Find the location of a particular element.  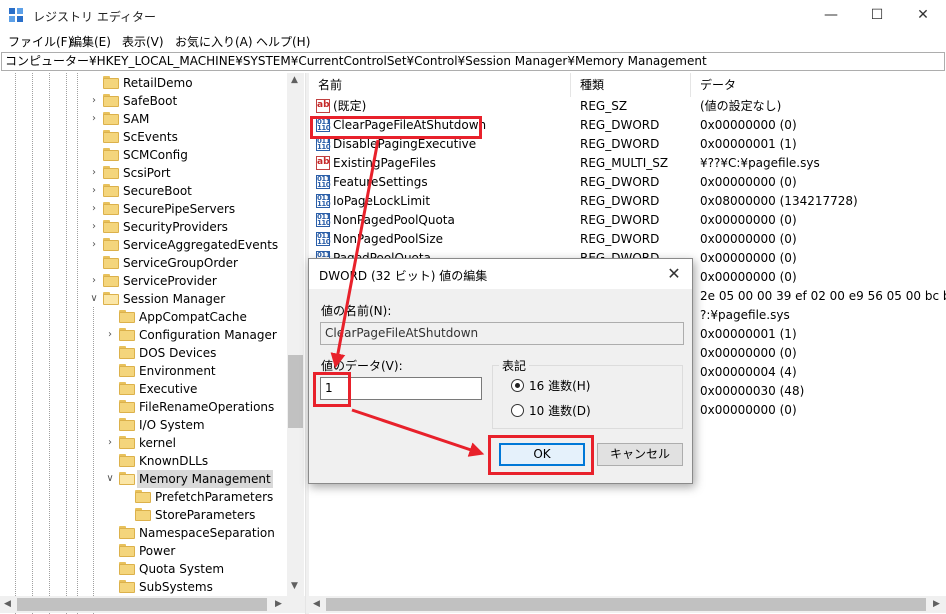

list-horizontal-scrollbar: ◀ ▶ is located at coordinates (627, 604).